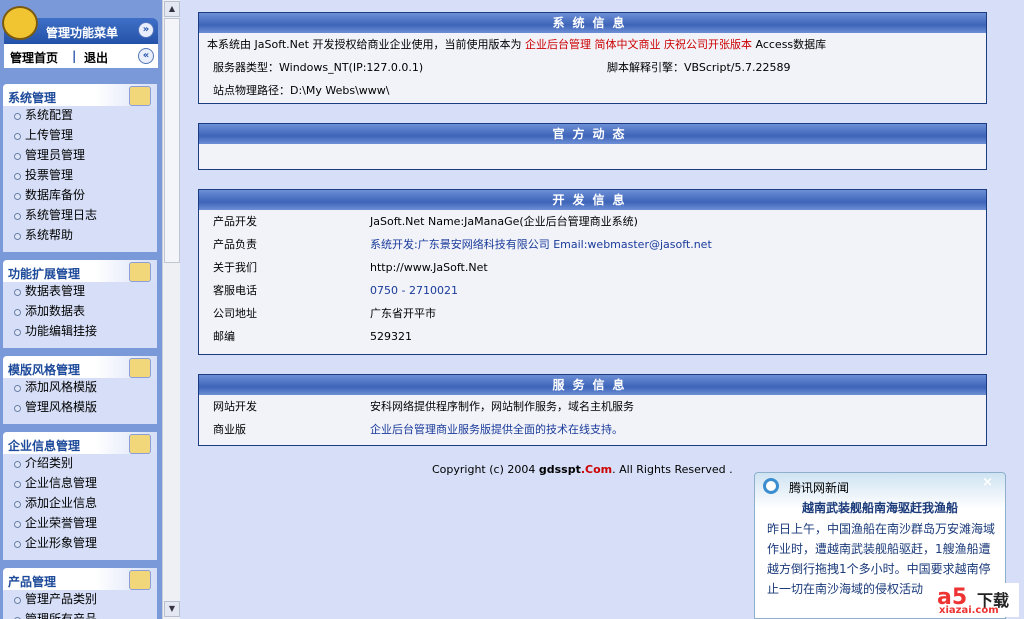 Image resolution: width=1024 pixels, height=619 pixels. Describe the element at coordinates (172, 140) in the screenshot. I see `scroll-thumb` at that location.